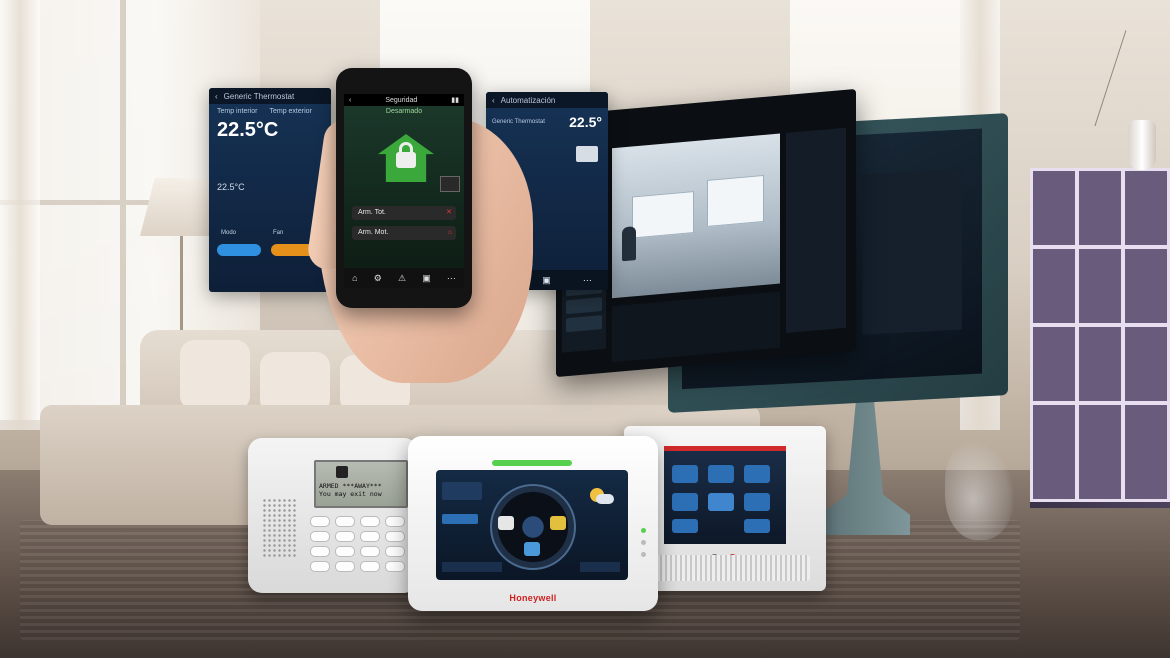  Describe the element at coordinates (558, 523) in the screenshot. I see `light-icon` at that location.